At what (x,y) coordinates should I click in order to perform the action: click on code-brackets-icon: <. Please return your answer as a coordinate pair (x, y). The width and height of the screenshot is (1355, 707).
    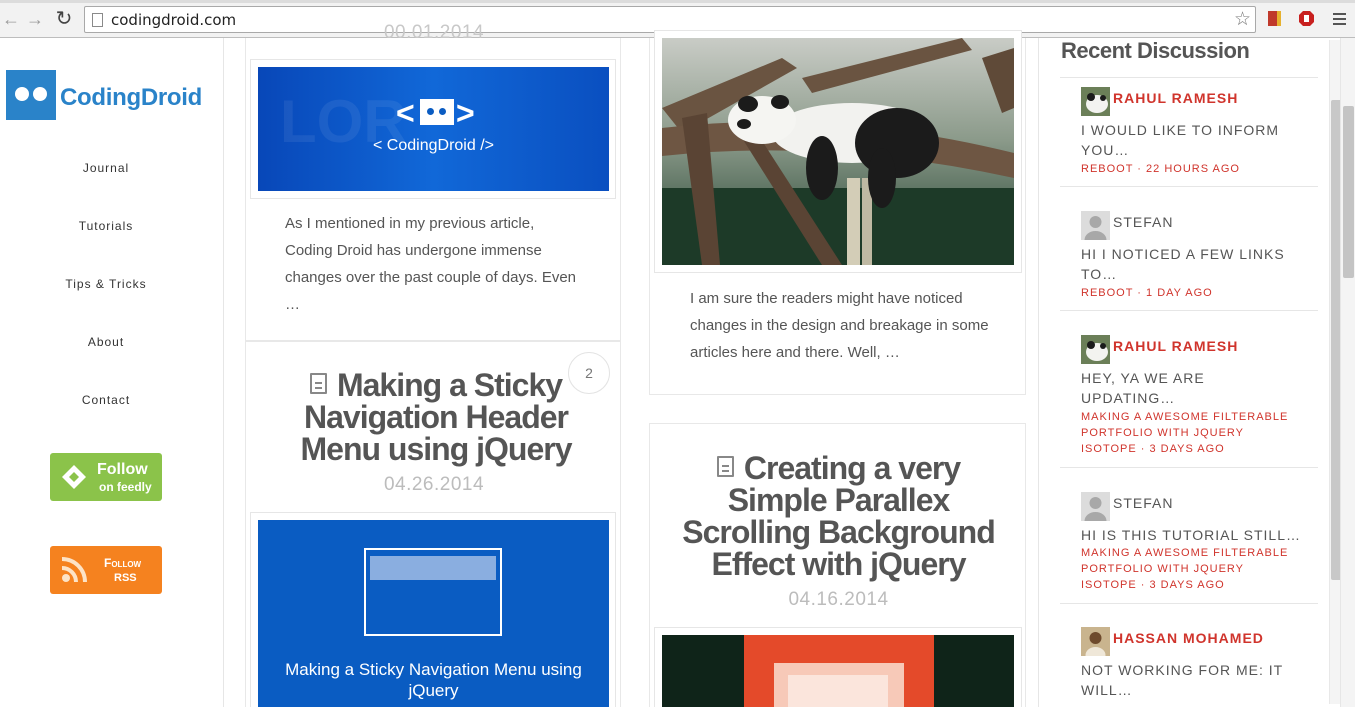
    Looking at the image, I should click on (405, 113).